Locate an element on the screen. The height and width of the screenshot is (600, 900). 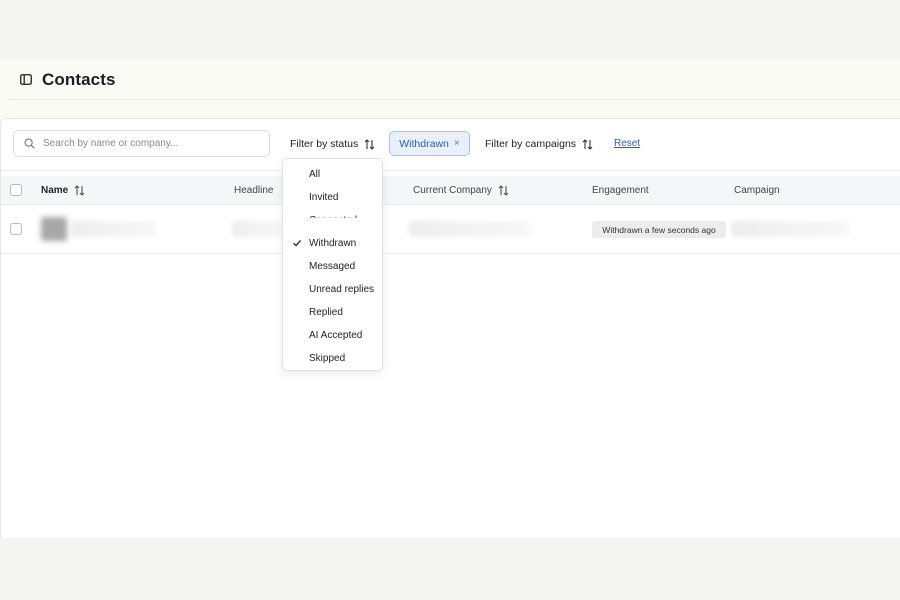
redacted-name is located at coordinates (114, 229).